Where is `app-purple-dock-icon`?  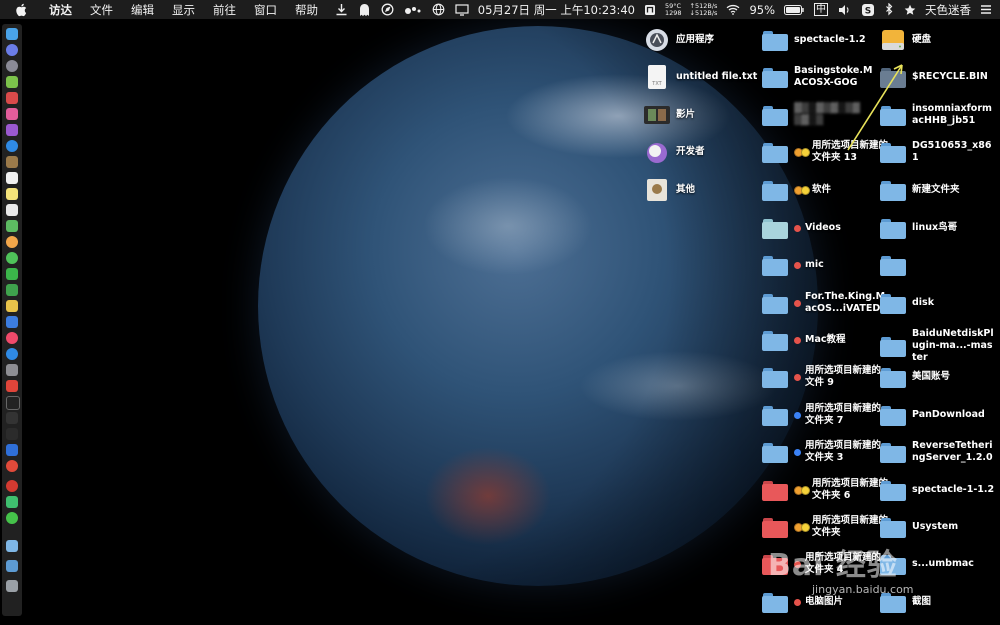
app-purple-dock-icon is located at coordinates (12, 130).